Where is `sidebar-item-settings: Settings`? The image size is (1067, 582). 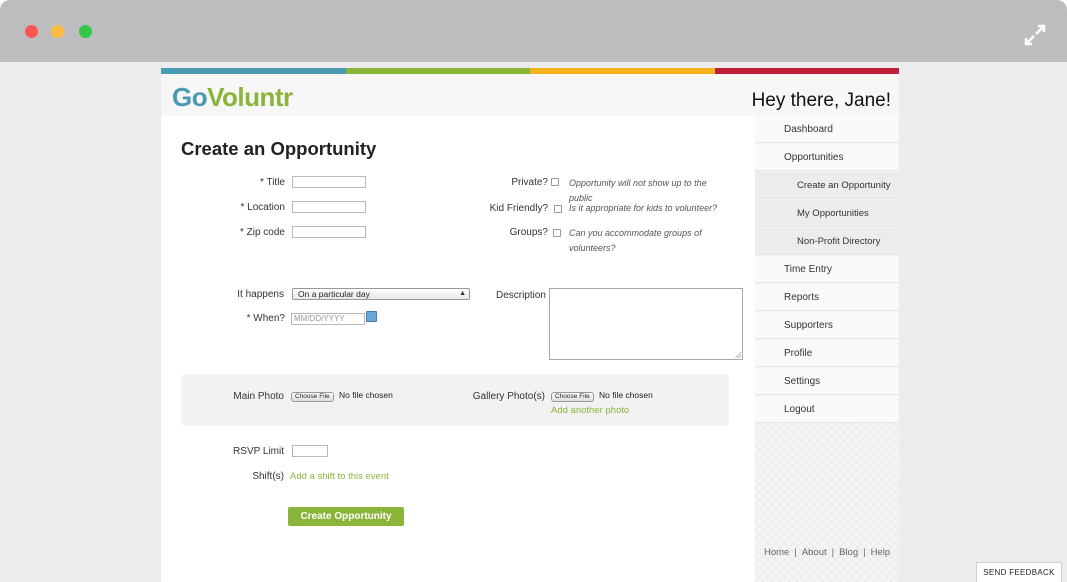
sidebar-item-settings: Settings is located at coordinates (827, 381).